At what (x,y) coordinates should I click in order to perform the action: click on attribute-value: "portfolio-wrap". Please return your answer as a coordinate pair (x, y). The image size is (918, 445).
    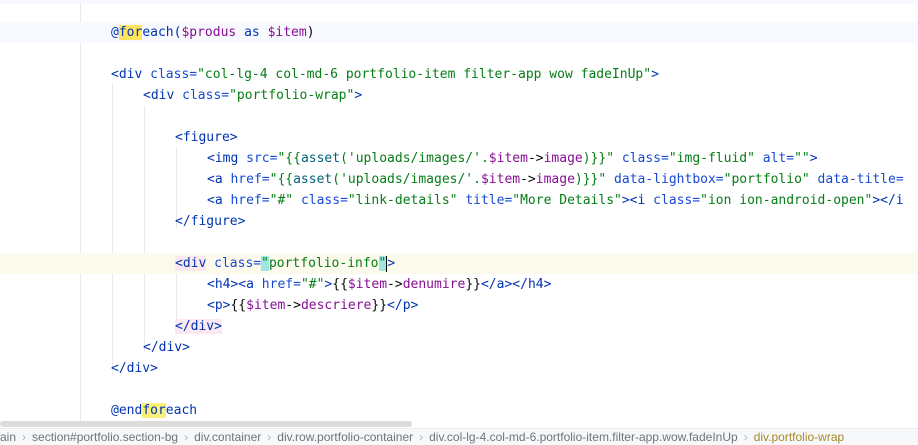
    Looking at the image, I should click on (292, 95).